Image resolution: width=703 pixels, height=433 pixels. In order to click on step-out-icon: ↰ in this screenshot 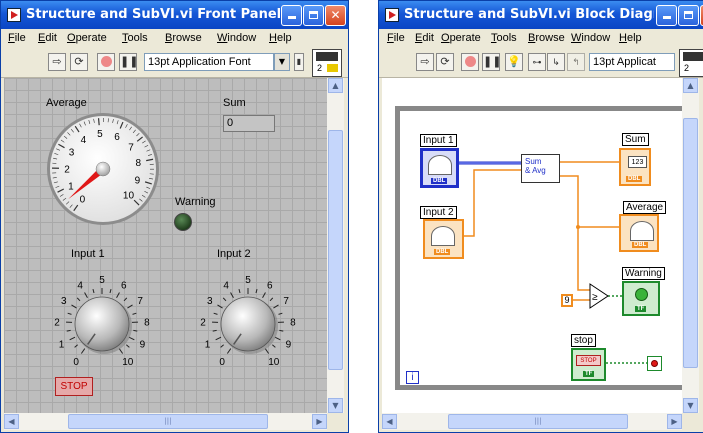, I will do `click(576, 63)`.